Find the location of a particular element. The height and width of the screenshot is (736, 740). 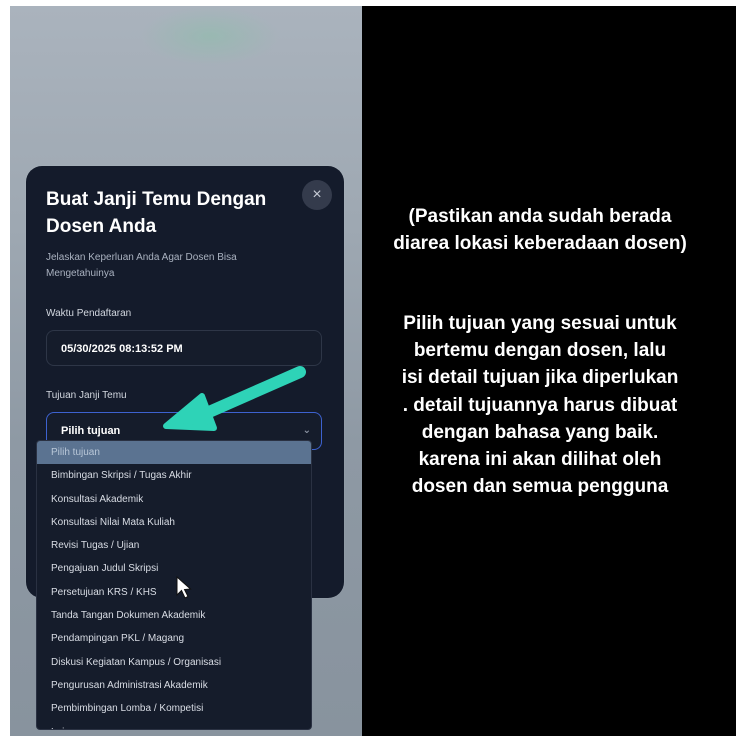

waktu-pendaftaran-input: 05/30/2025 08:13:52 PM is located at coordinates (184, 348).